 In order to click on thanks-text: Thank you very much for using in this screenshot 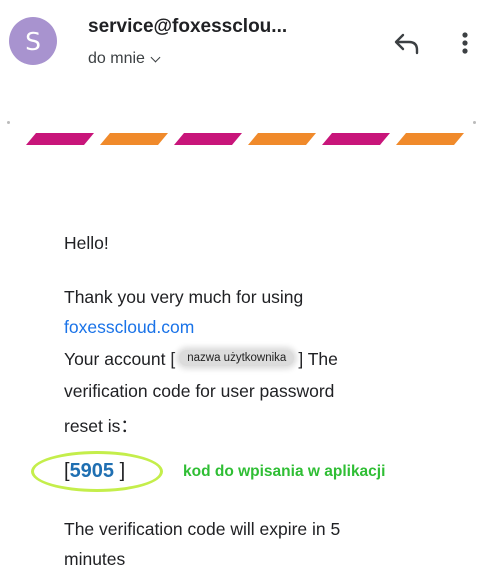, I will do `click(184, 297)`.